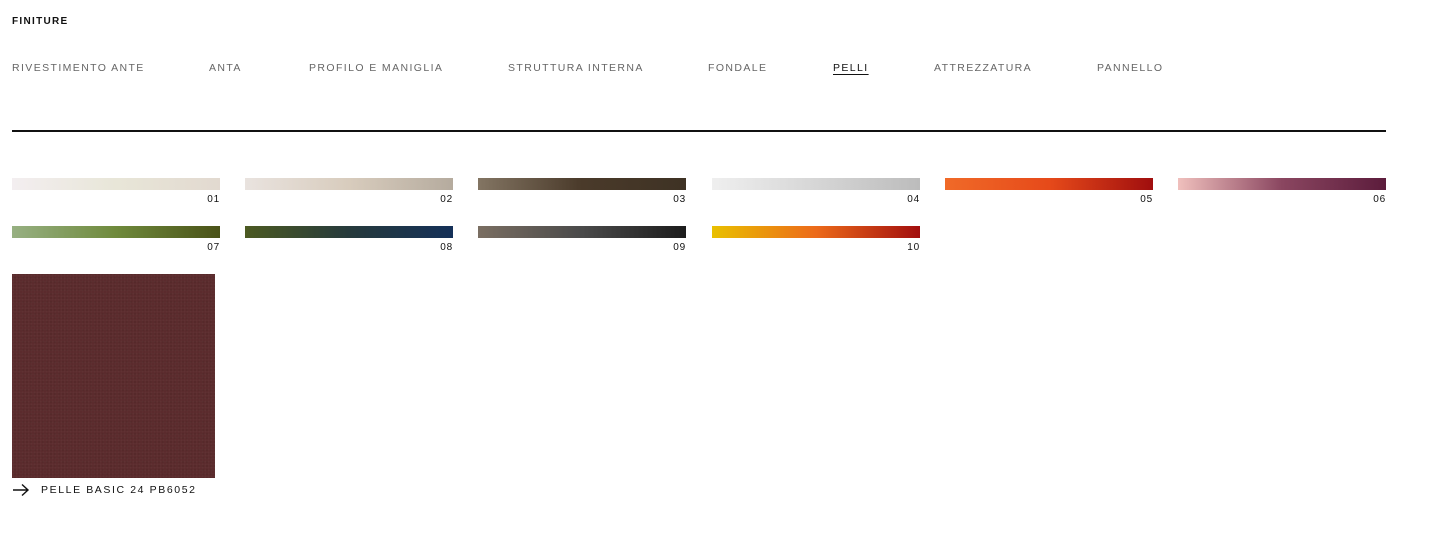 The image size is (1434, 538). What do you see at coordinates (737, 68) in the screenshot?
I see `tab-fondale: FONDALE` at bounding box center [737, 68].